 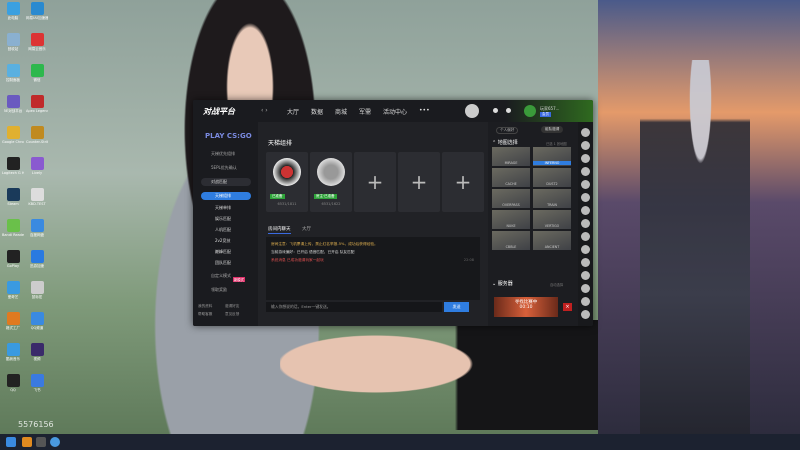 What do you see at coordinates (232, 314) in the screenshot?
I see `footer-feedback: 意见反馈` at bounding box center [232, 314].